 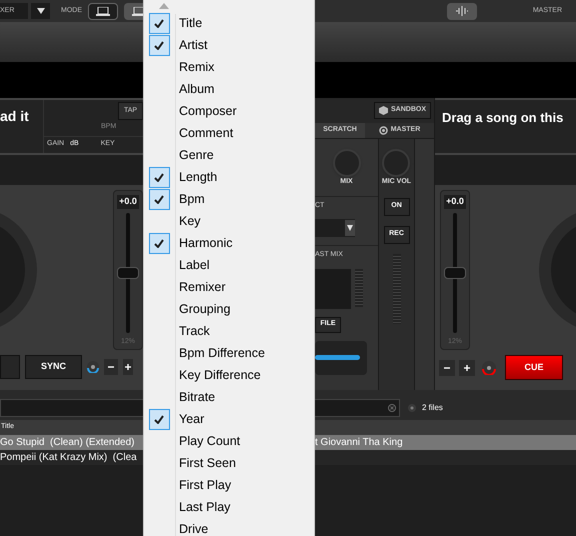 What do you see at coordinates (69, 458) in the screenshot?
I see `track-title: Pompeii (Kat Krazy Mix) (Clea` at bounding box center [69, 458].